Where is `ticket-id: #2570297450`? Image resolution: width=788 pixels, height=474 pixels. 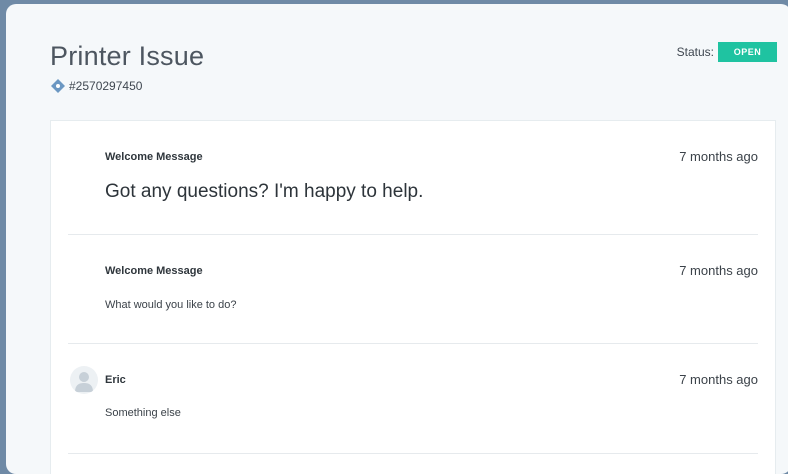
ticket-id: #2570297450 is located at coordinates (96, 86).